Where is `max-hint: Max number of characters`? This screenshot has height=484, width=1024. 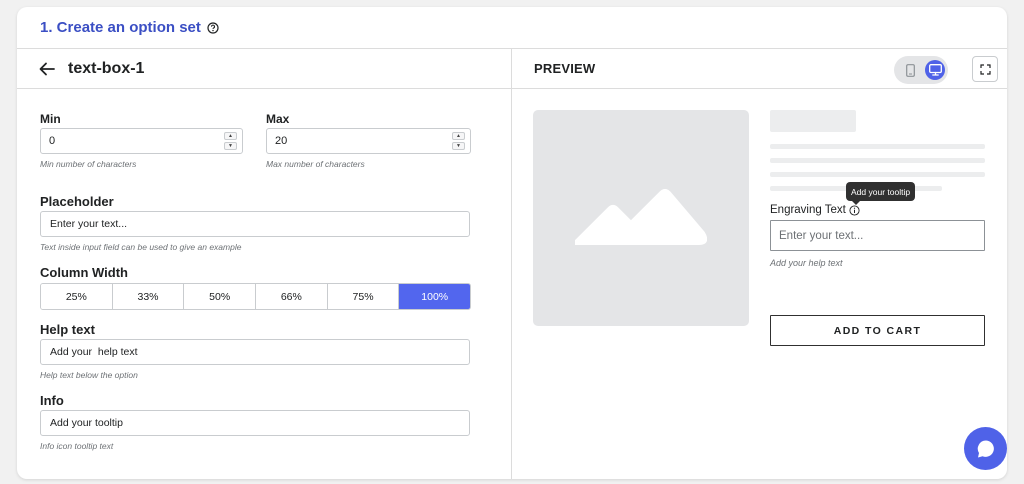
max-hint: Max number of characters is located at coordinates (315, 164).